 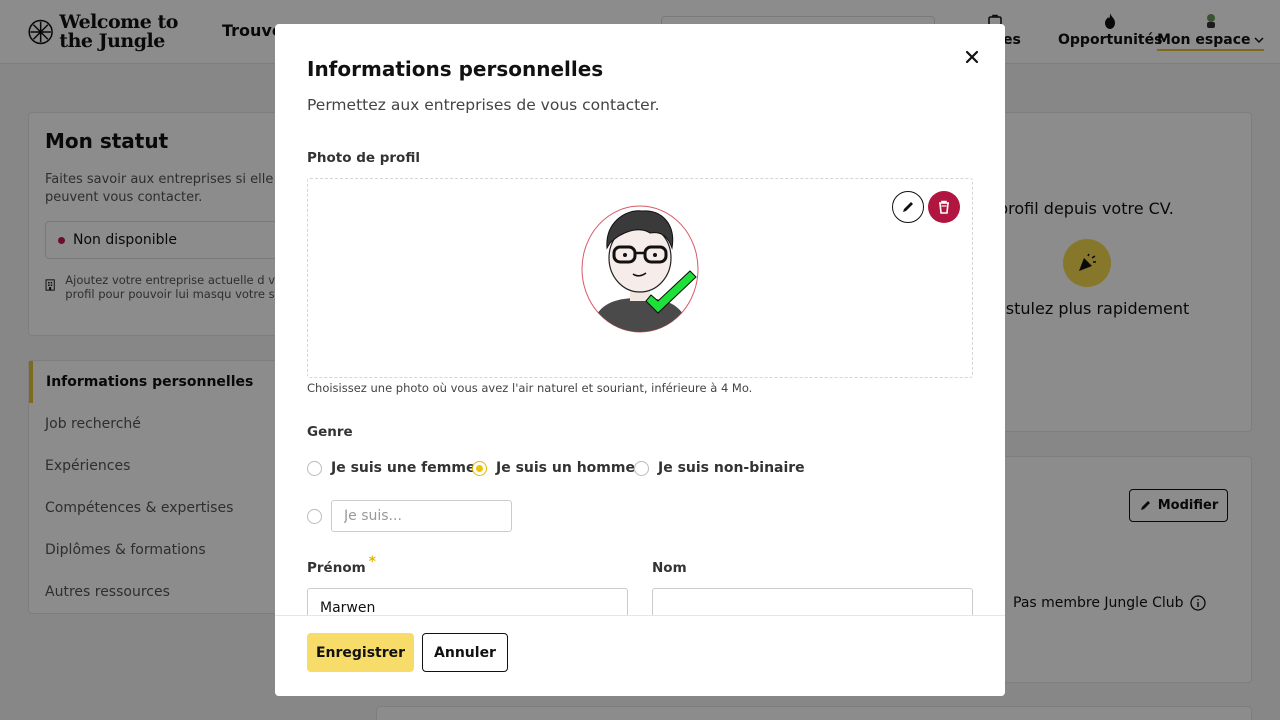 What do you see at coordinates (455, 69) in the screenshot?
I see `modal-title: Informations personnelles` at bounding box center [455, 69].